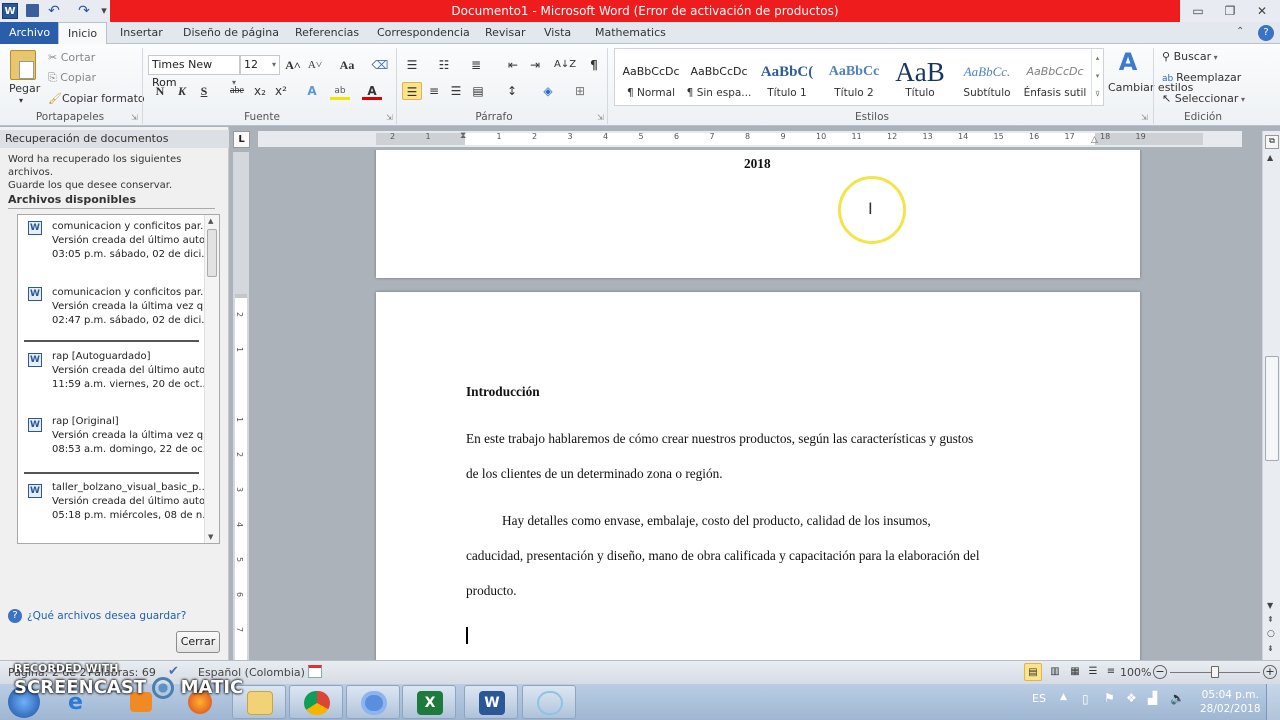 Image resolution: width=1280 pixels, height=720 pixels. Describe the element at coordinates (1150, 88) in the screenshot. I see `change-styles-button: Cambiar estilos` at that location.